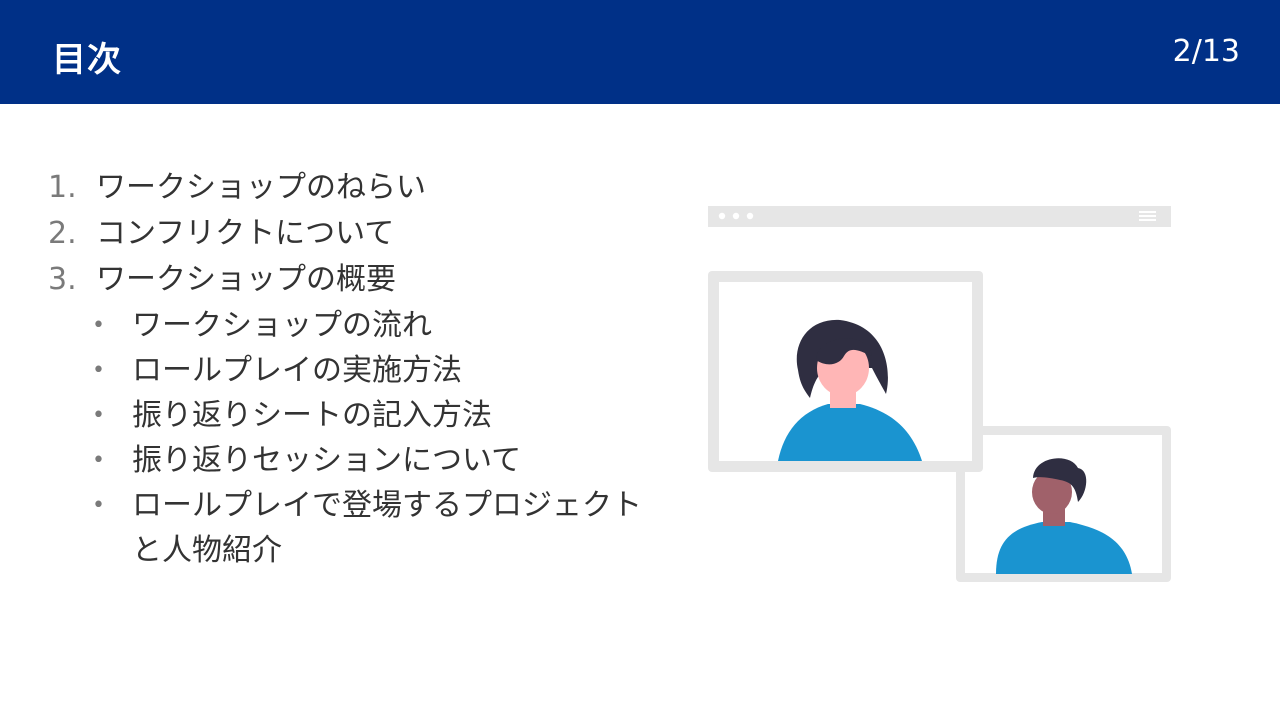 The width and height of the screenshot is (1280, 720). Describe the element at coordinates (327, 460) in the screenshot. I see `sub-item-label: 振り返りセッションについて` at that location.